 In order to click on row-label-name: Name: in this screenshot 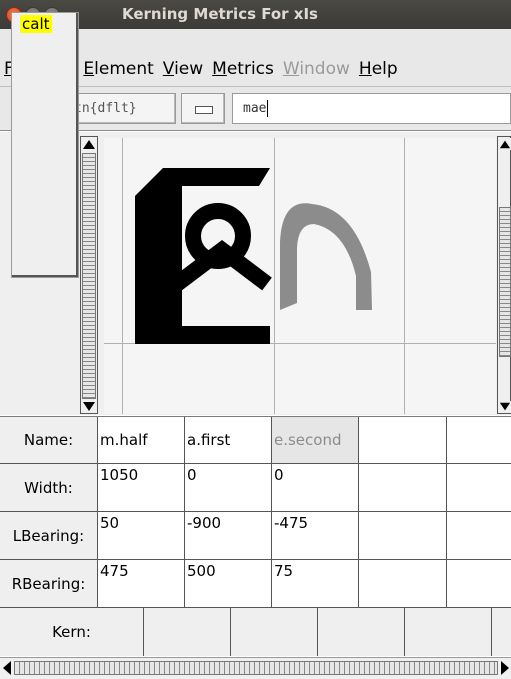, I will do `click(49, 440)`.